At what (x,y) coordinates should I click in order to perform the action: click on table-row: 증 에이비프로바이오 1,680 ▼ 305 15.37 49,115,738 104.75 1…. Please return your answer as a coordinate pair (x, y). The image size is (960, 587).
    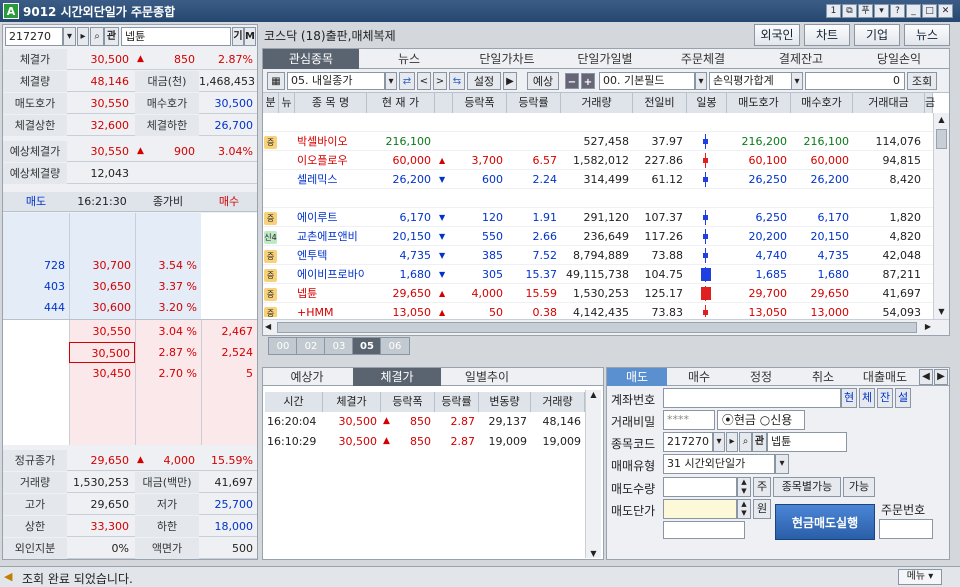
    Looking at the image, I should click on (598, 274).